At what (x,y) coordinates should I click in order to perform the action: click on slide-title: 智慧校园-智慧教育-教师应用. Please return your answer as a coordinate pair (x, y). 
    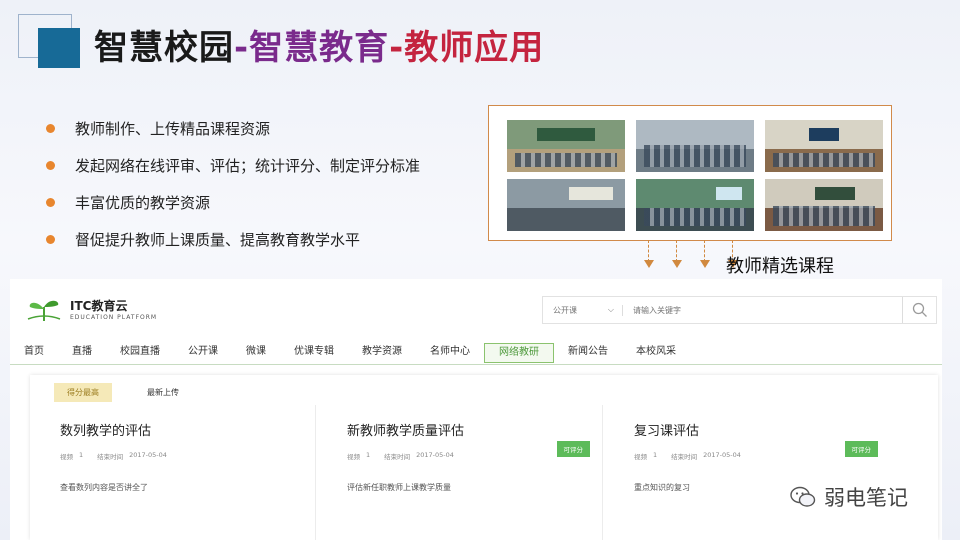
    Looking at the image, I should click on (319, 44).